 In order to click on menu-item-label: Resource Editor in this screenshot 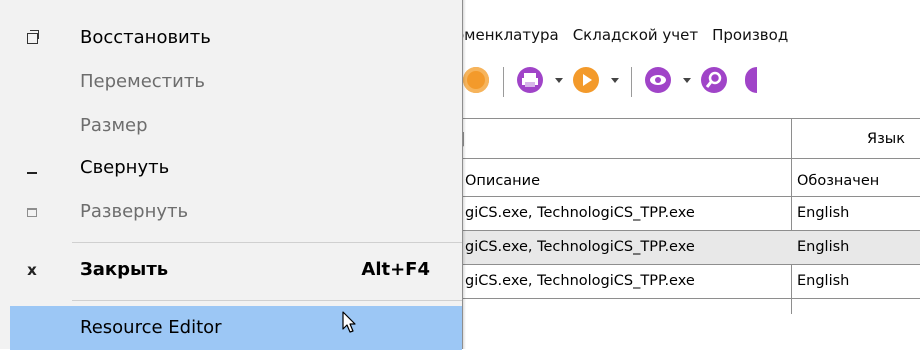, I will do `click(151, 327)`.